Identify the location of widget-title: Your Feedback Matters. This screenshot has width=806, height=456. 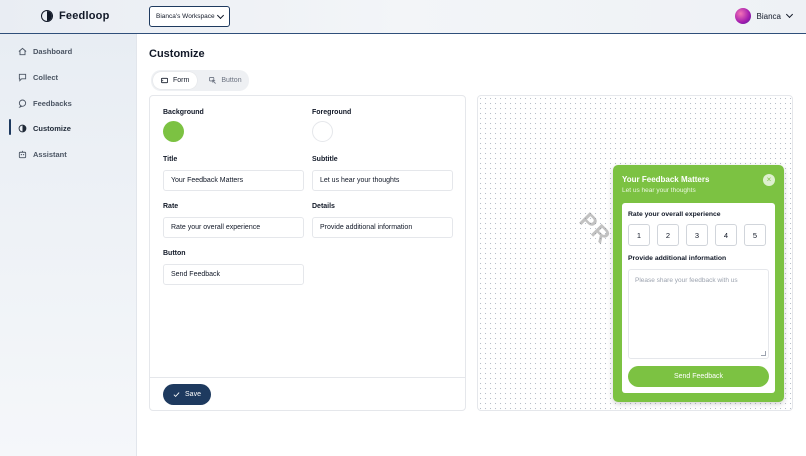
(666, 179).